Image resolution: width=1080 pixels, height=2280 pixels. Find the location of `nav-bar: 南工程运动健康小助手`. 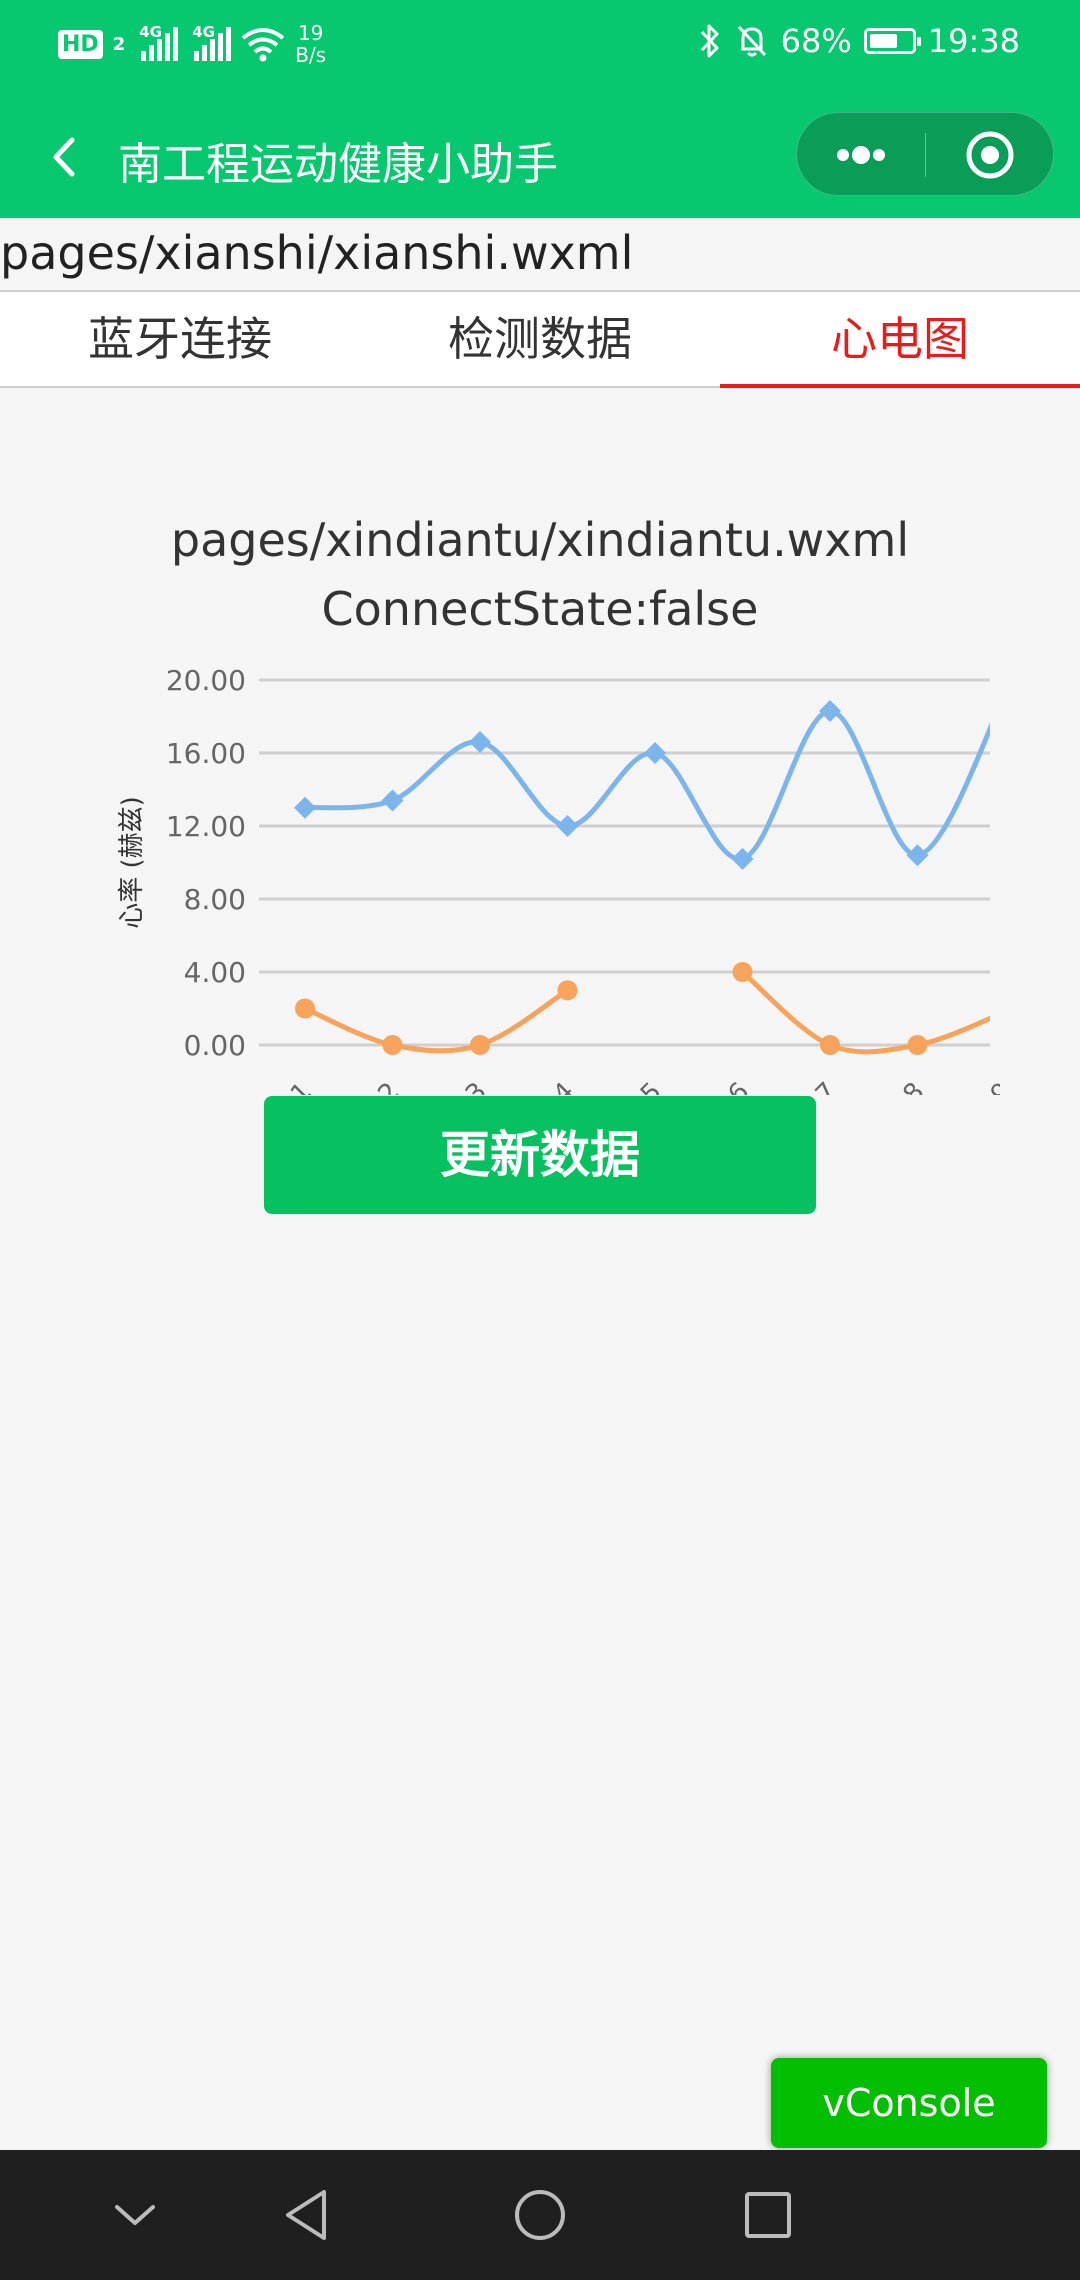

nav-bar: 南工程运动健康小助手 is located at coordinates (540, 159).